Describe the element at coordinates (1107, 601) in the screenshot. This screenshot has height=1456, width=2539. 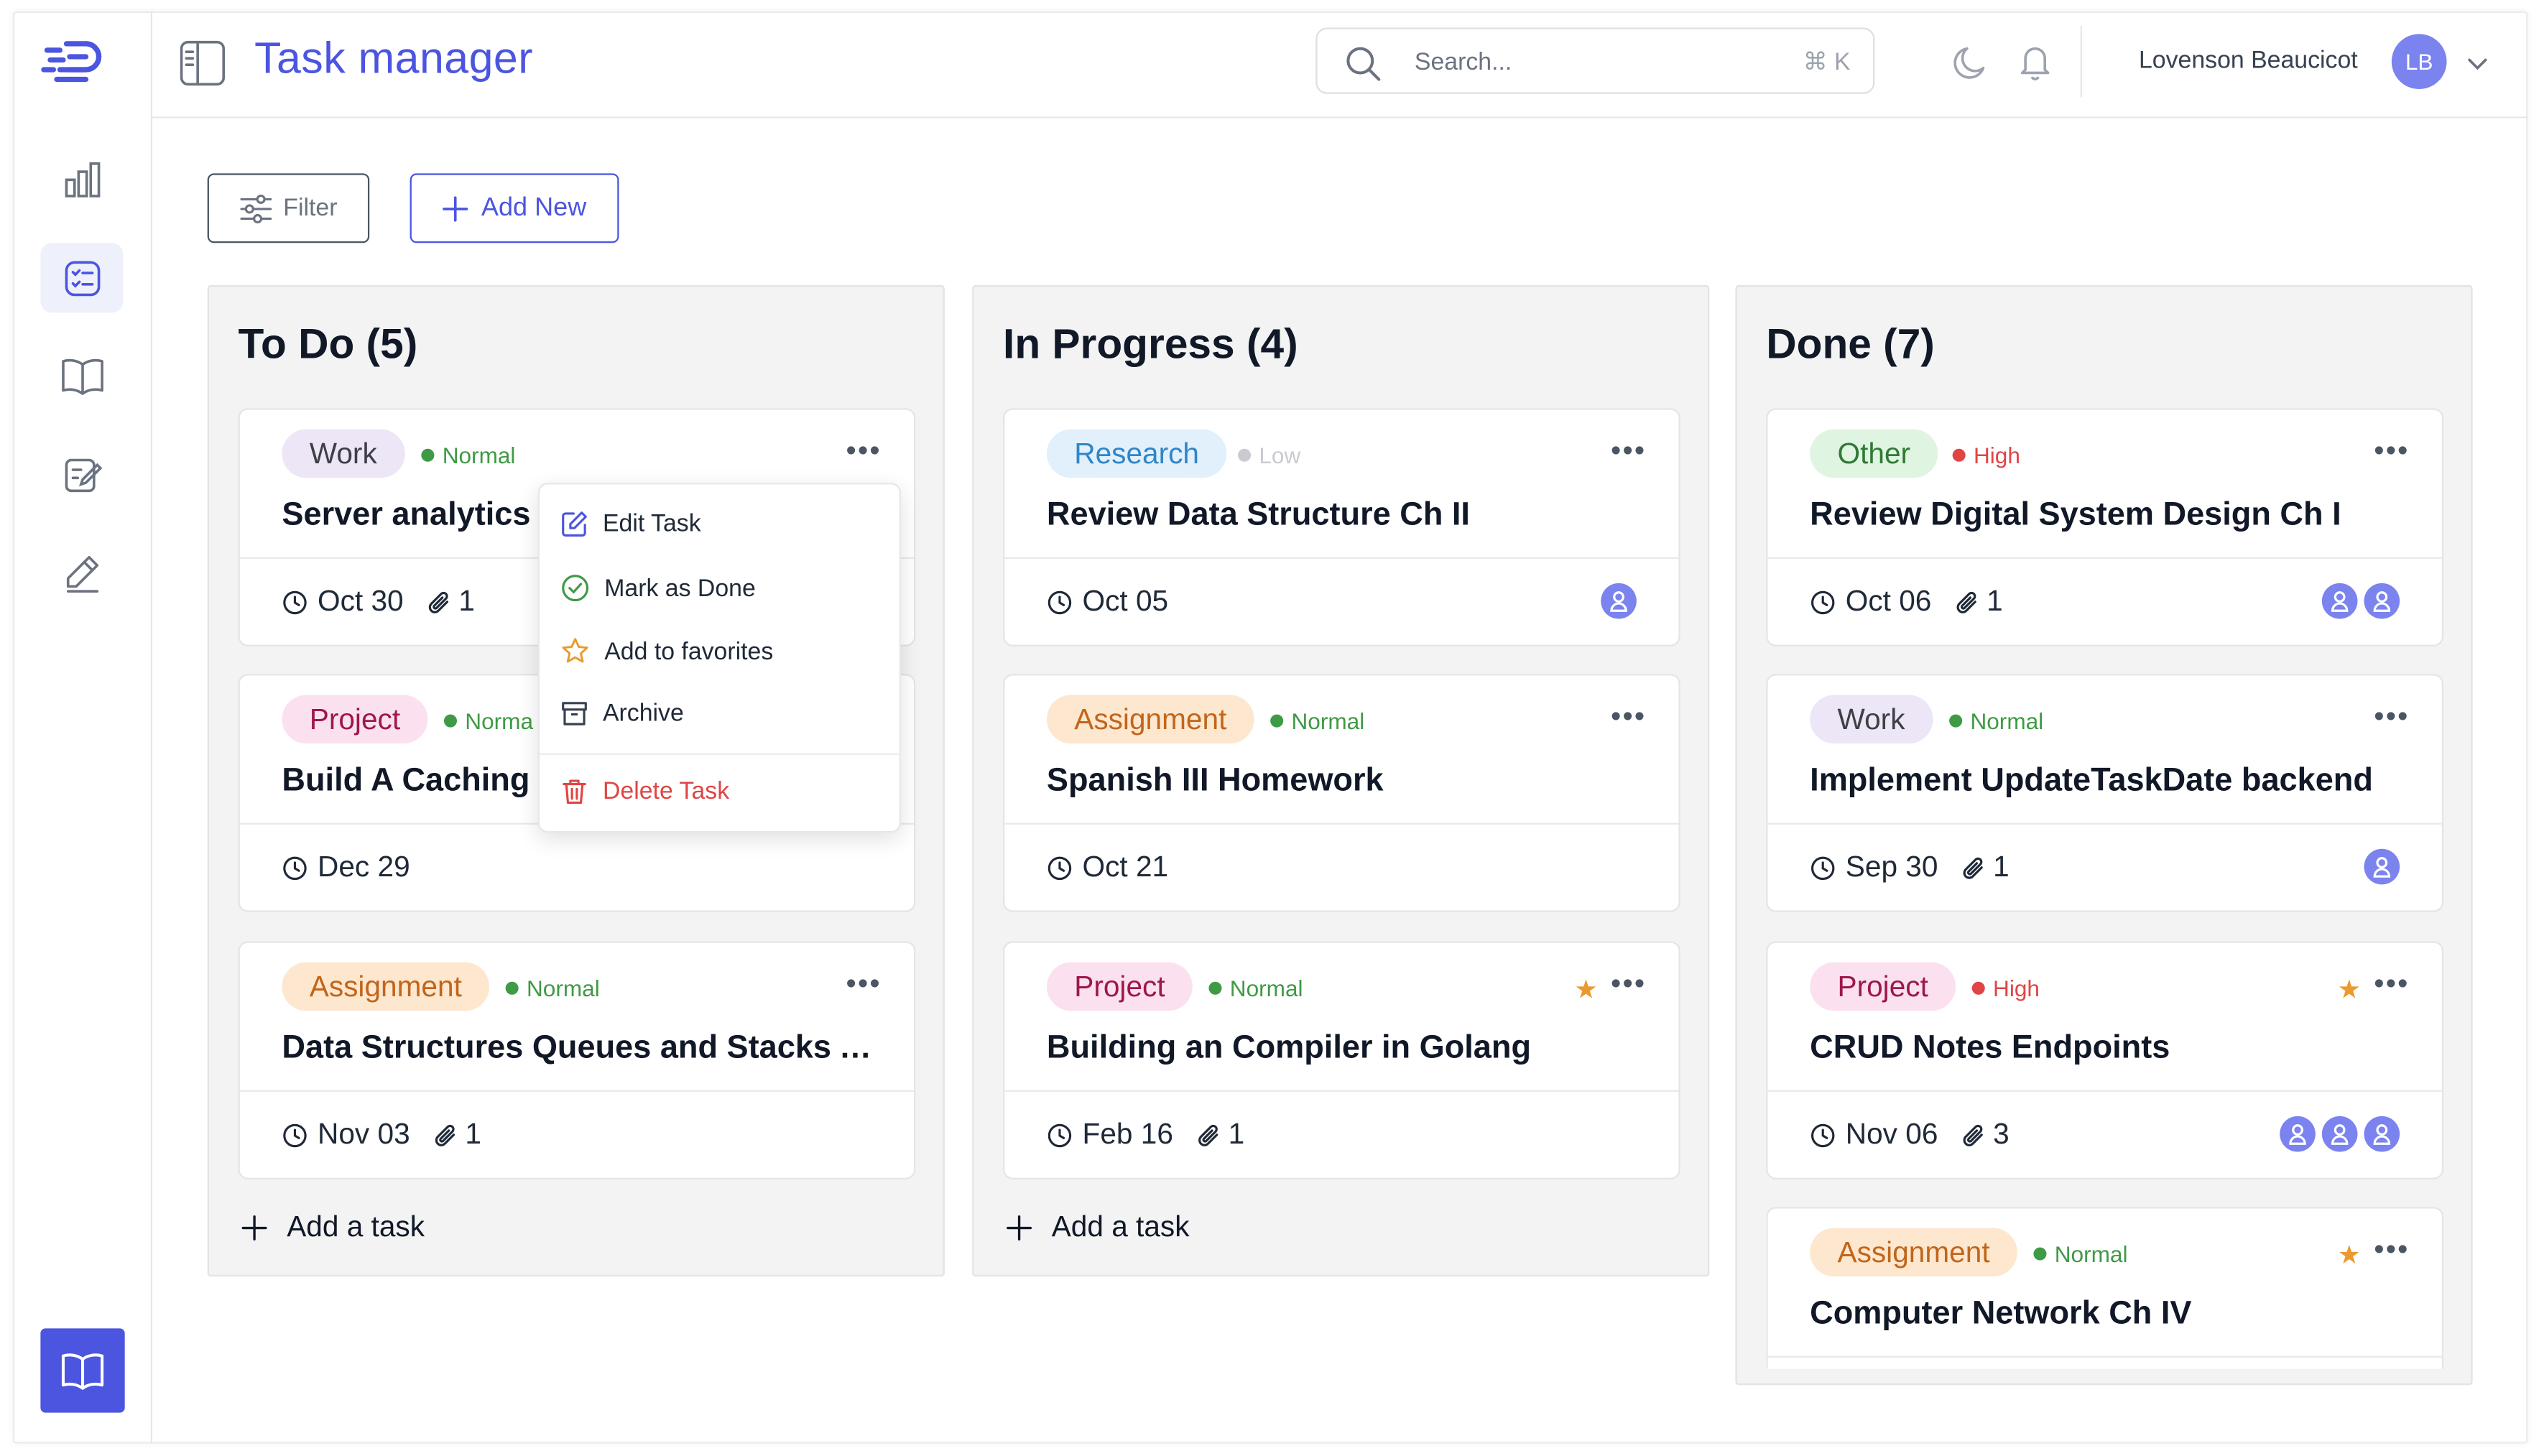
I see `card-meta: Oct 05` at that location.